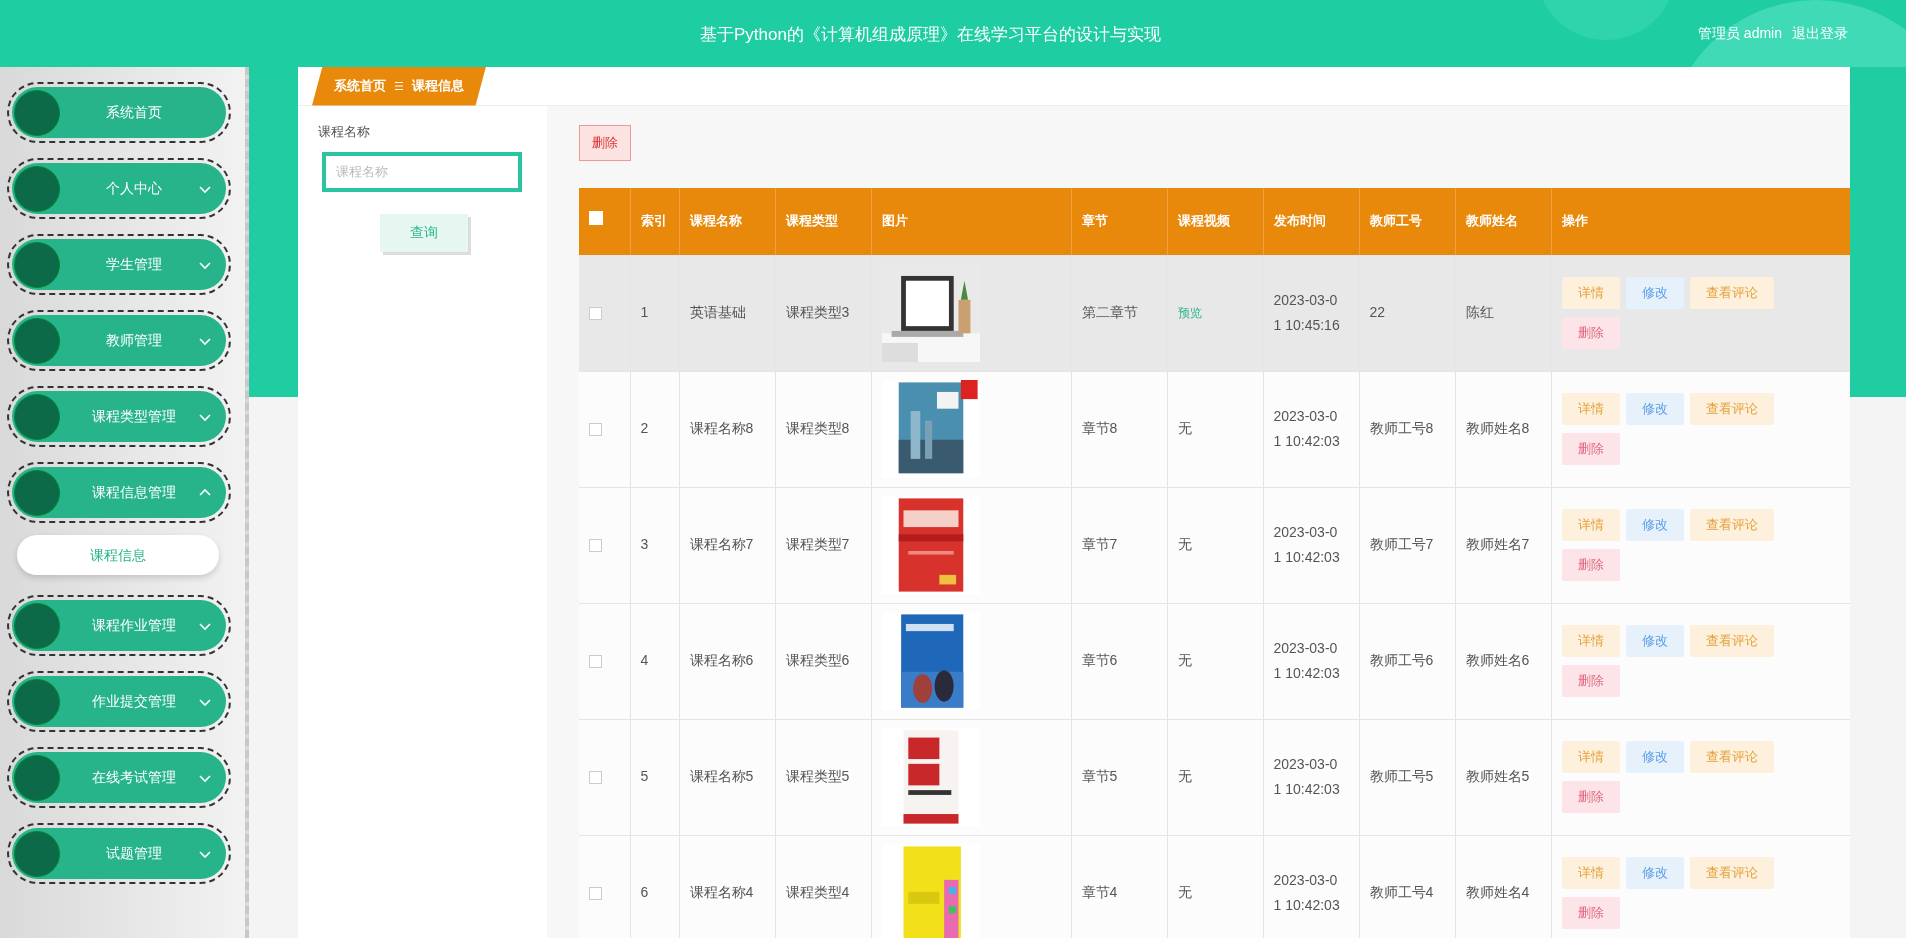  What do you see at coordinates (1401, 892) in the screenshot?
I see `table-cell: 教师工号4` at bounding box center [1401, 892].